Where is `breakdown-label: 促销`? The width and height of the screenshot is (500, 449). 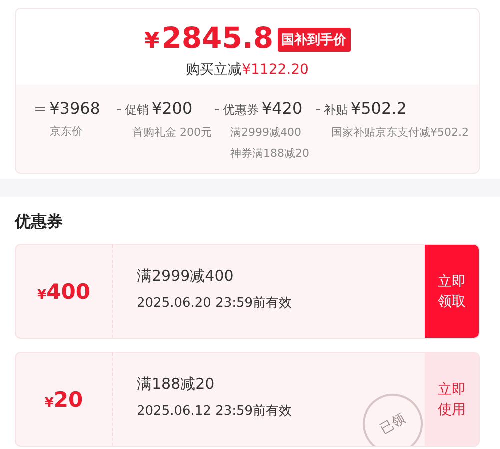
breakdown-label: 促销 is located at coordinates (136, 110).